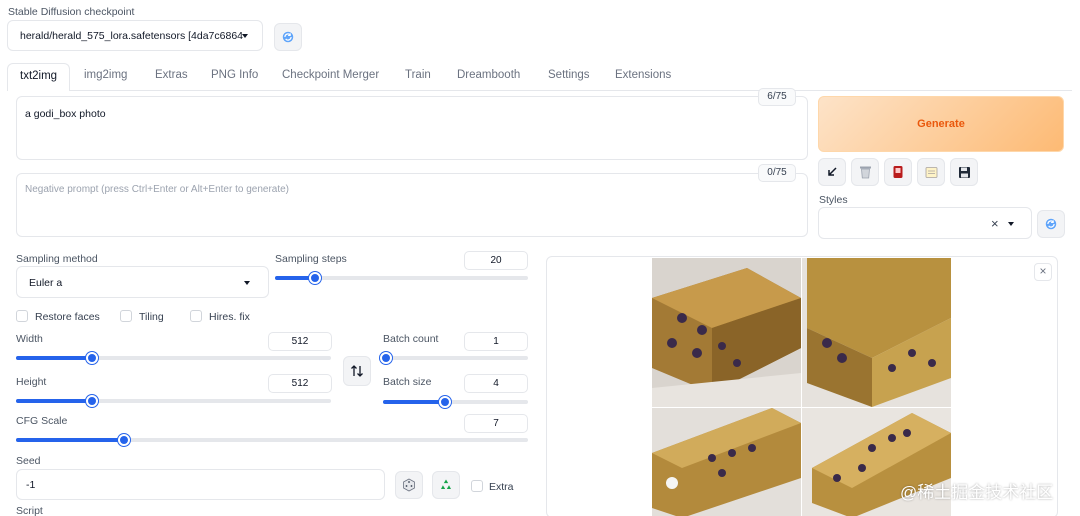  What do you see at coordinates (151, 317) in the screenshot?
I see `tiling-label: Tiling` at bounding box center [151, 317].